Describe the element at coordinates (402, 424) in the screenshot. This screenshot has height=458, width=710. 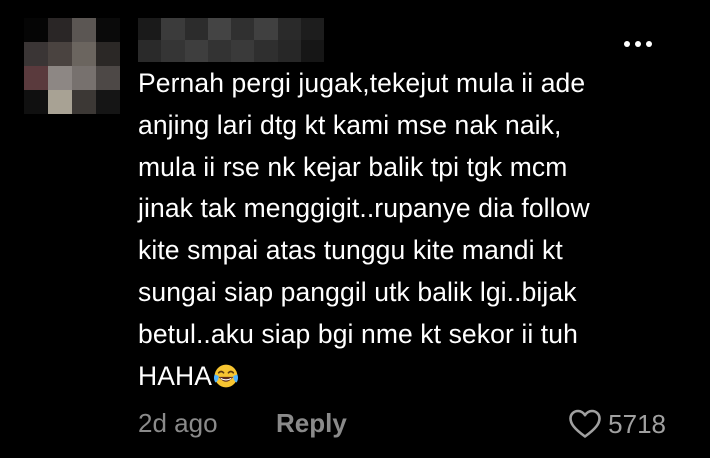
I see `comment-footer: 2d ago Reply 5718` at that location.